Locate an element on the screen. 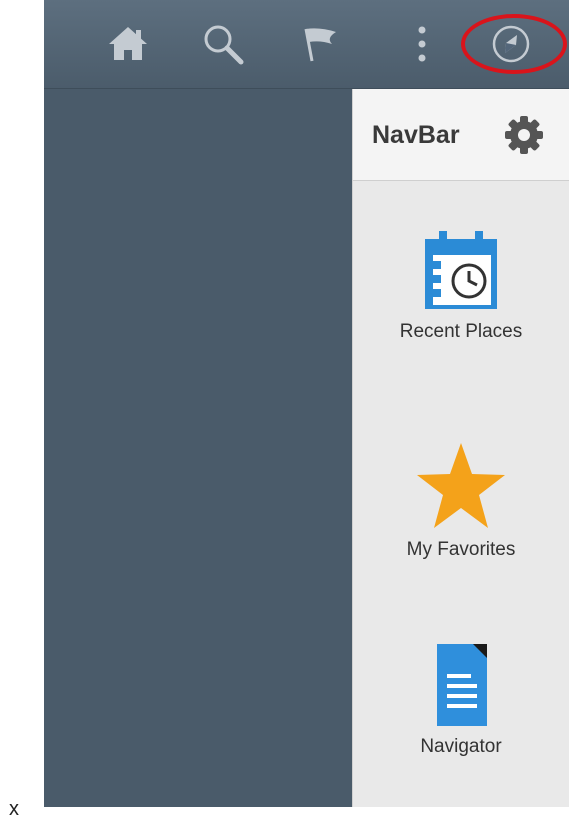  nav-item-navigator: Navigator is located at coordinates (461, 700).